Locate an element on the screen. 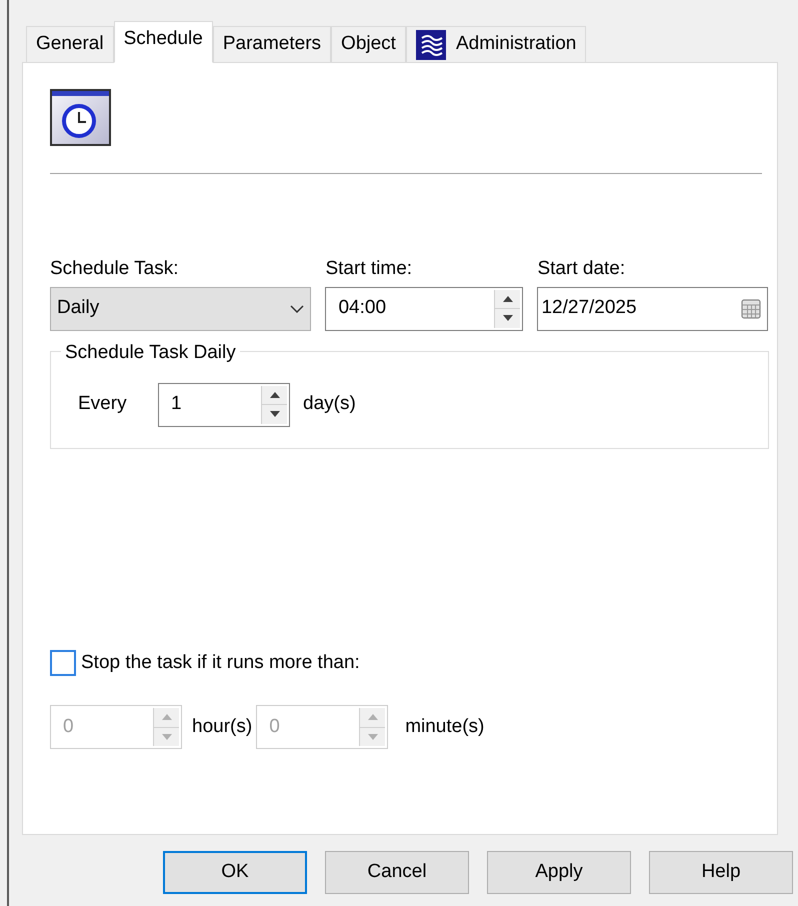  clock-window-icon is located at coordinates (81, 118).